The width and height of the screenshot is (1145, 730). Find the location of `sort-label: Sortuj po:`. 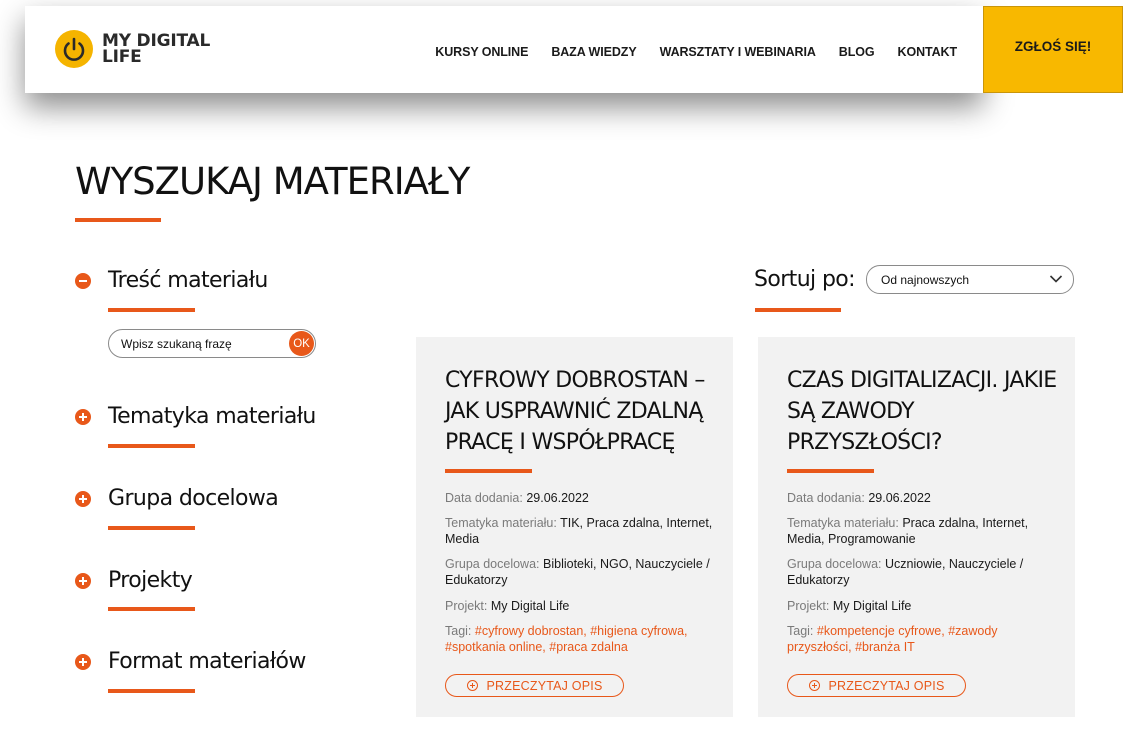

sort-label: Sortuj po: is located at coordinates (805, 279).